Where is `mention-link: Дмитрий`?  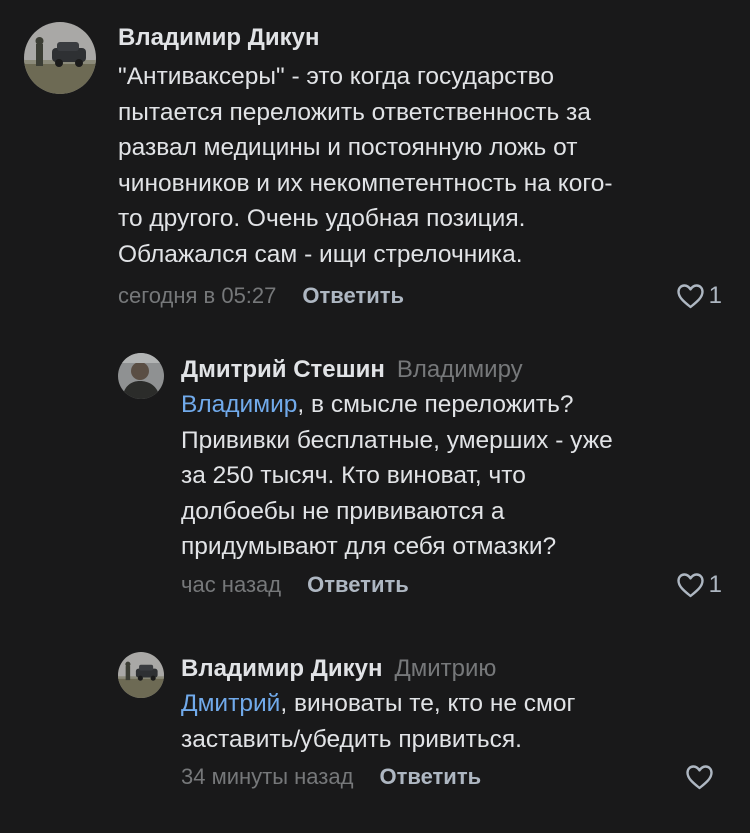
mention-link: Дмитрий is located at coordinates (230, 703).